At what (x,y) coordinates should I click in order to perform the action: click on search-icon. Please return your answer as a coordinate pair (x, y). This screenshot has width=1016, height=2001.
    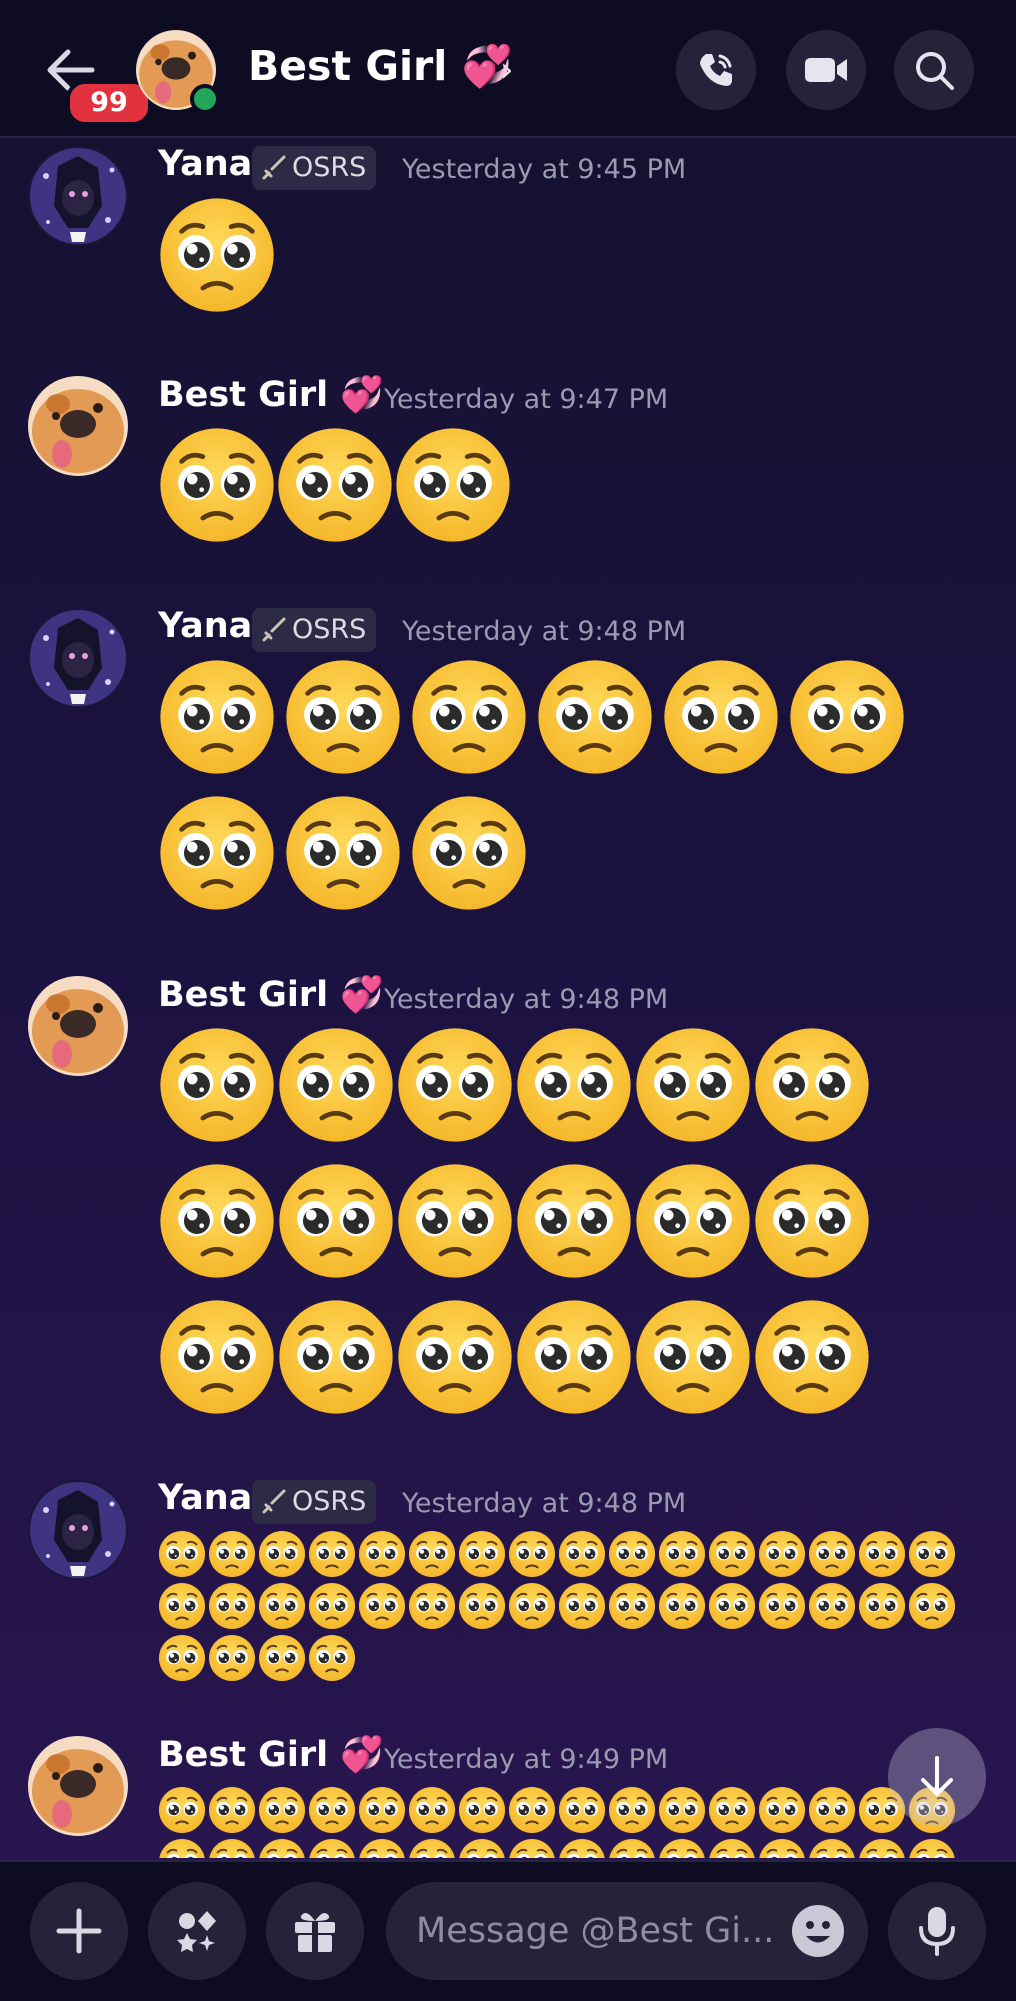
    Looking at the image, I should click on (935, 71).